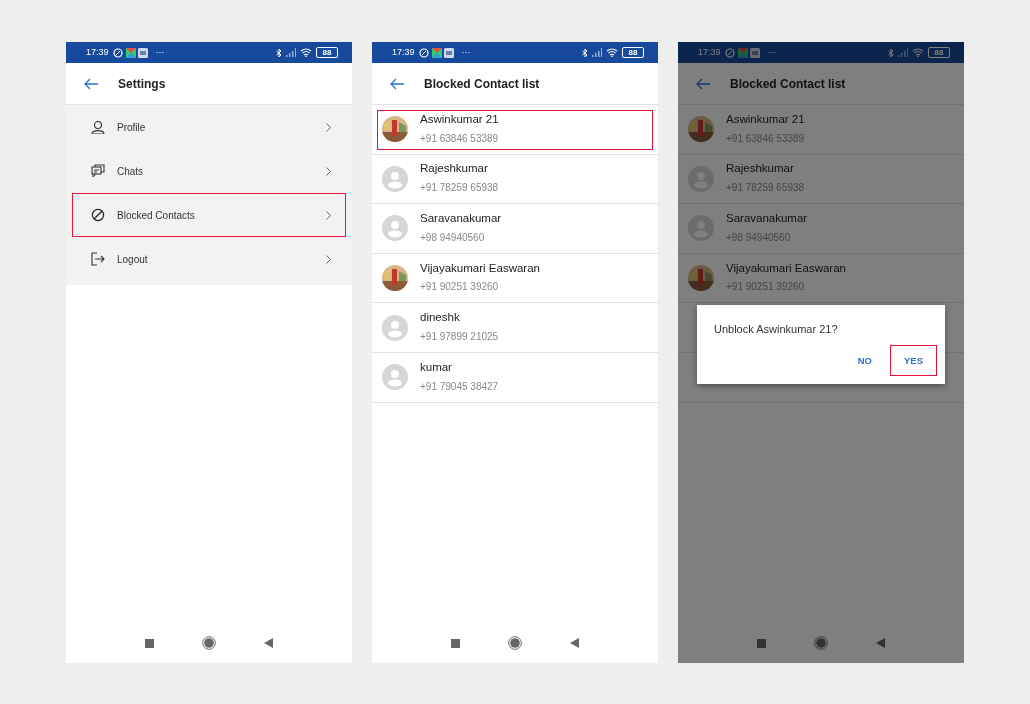 The width and height of the screenshot is (1030, 704). I want to click on contact-name: dineshk, so click(440, 318).